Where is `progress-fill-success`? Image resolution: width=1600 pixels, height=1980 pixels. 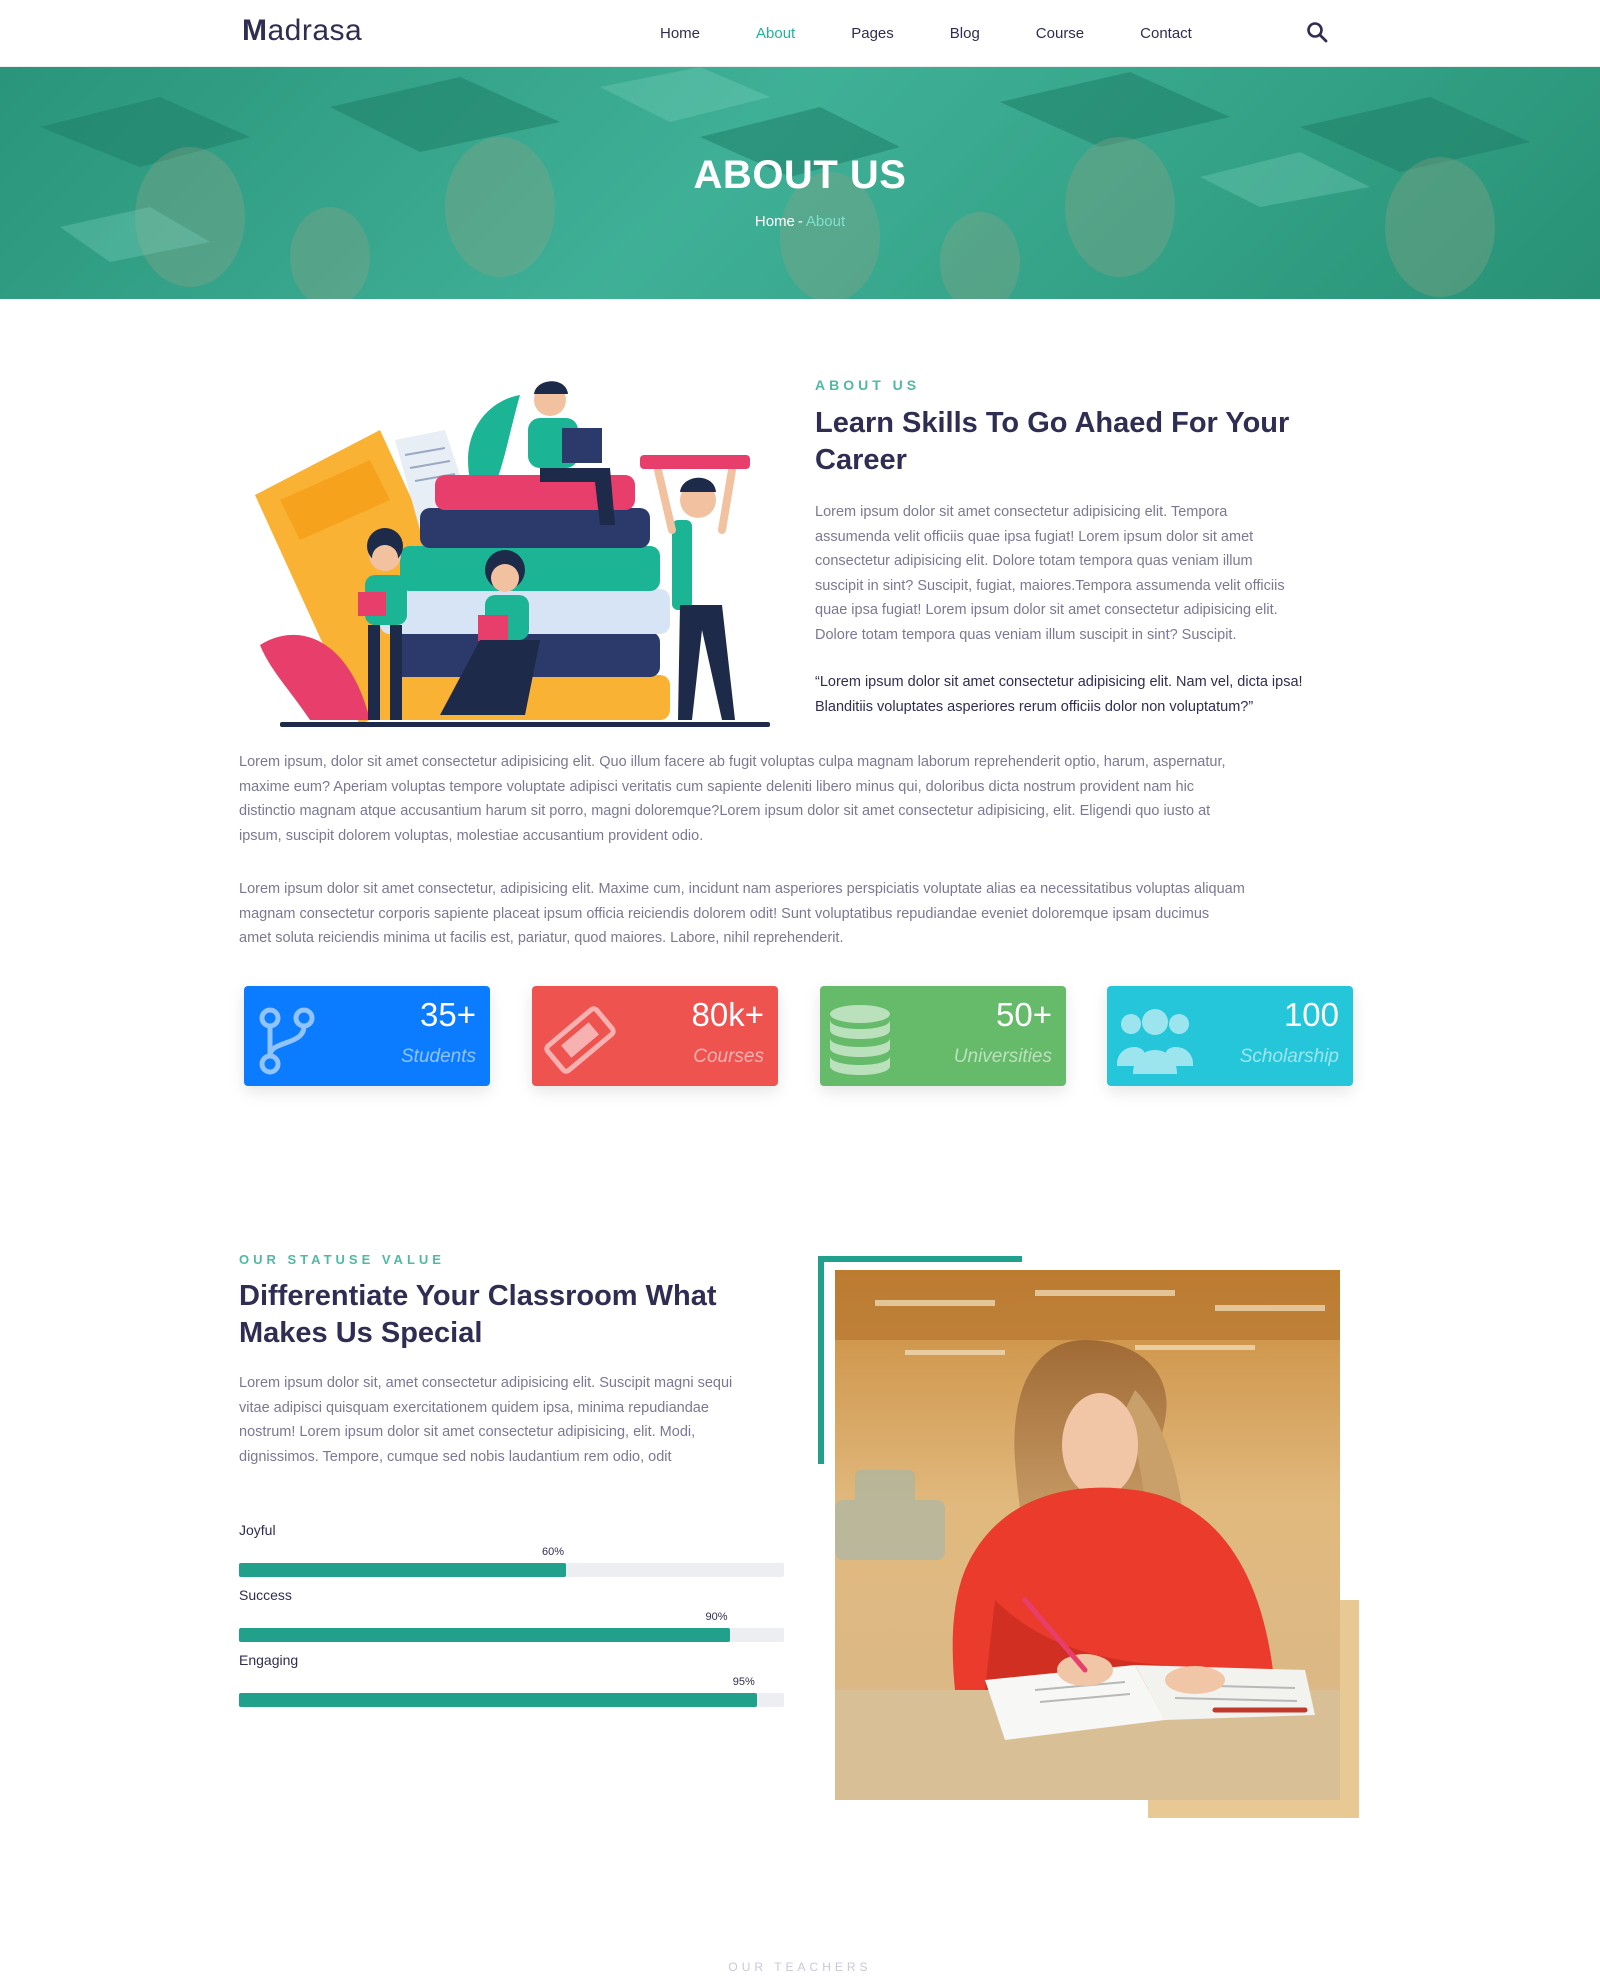
progress-fill-success is located at coordinates (484, 1635).